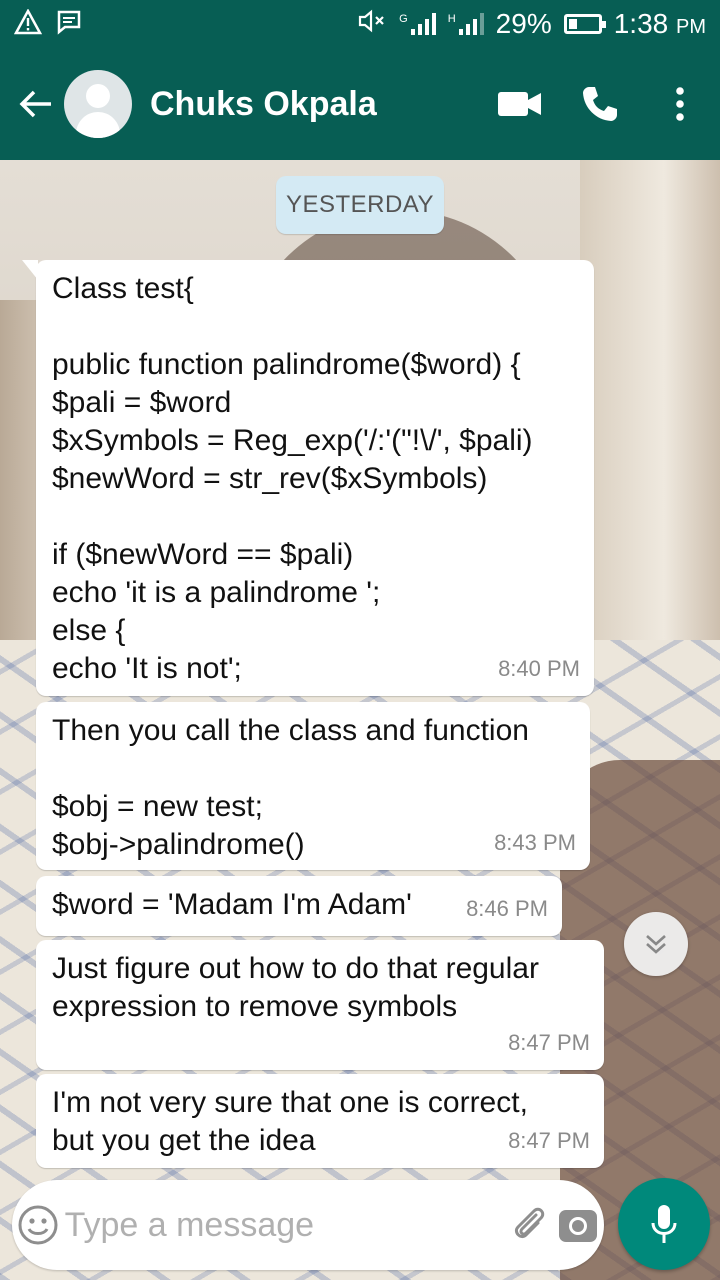 This screenshot has width=720, height=1280. I want to click on date-chip: YESTERDAY, so click(360, 205).